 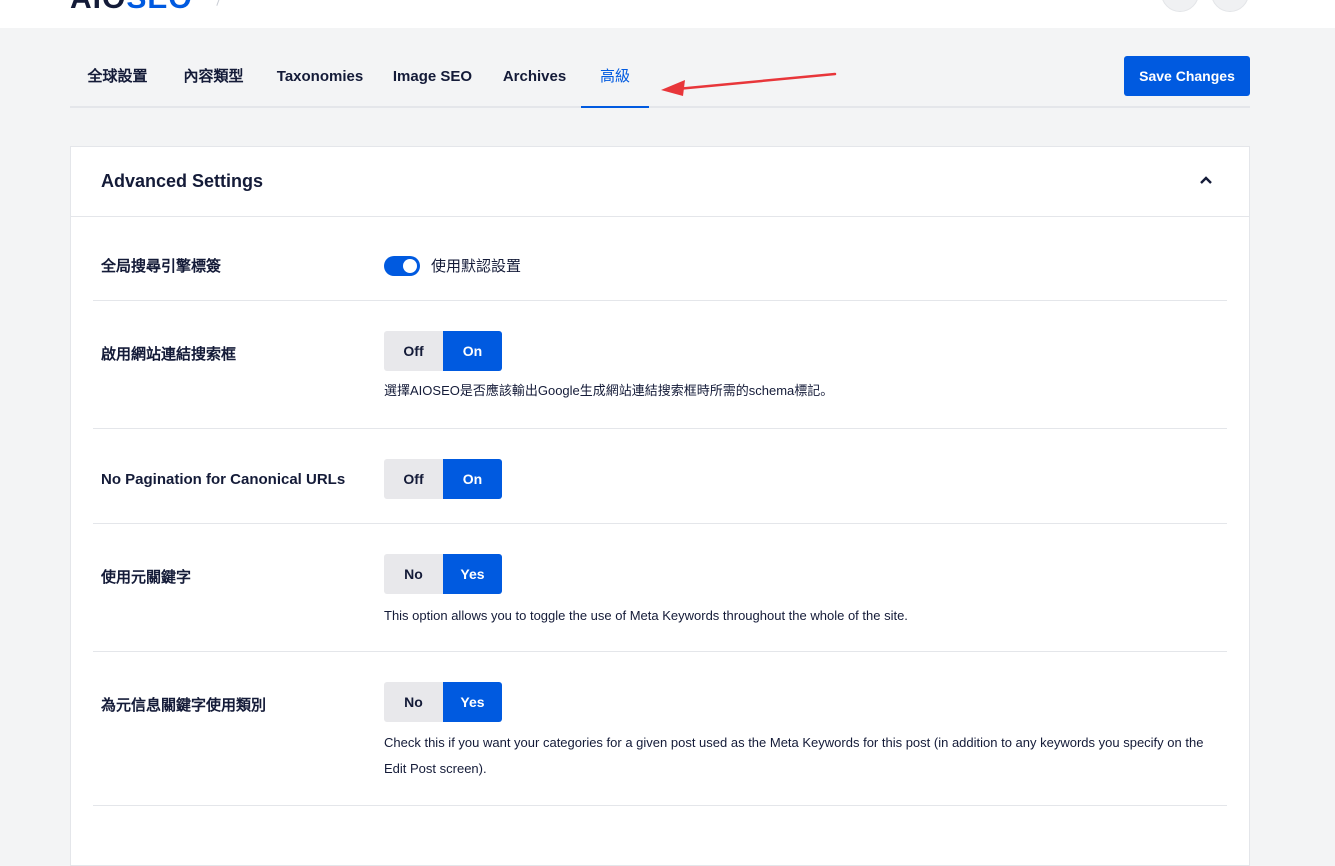 I want to click on no-pagination-radio: Off On, so click(x=443, y=479).